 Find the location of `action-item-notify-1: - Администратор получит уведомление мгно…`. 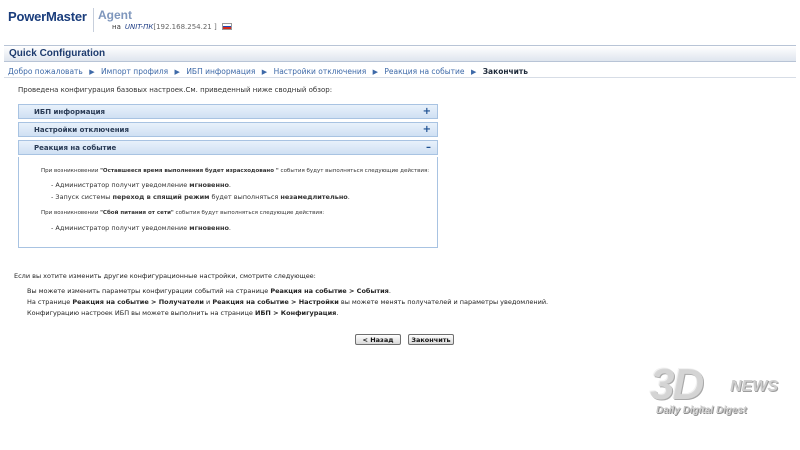

action-item-notify-1: - Администратор получит уведомление мгно… is located at coordinates (141, 185).